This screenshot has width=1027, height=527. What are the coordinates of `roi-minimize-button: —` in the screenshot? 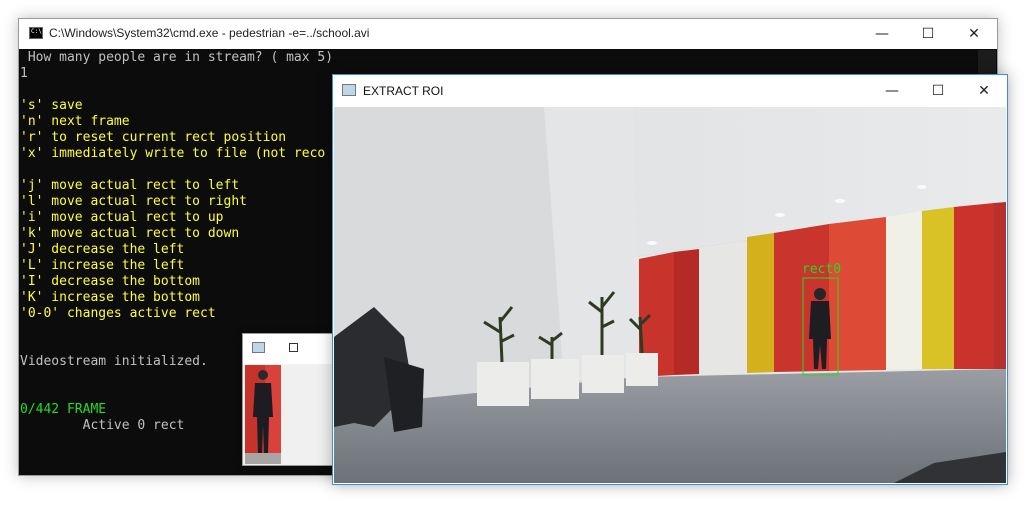 It's located at (892, 91).